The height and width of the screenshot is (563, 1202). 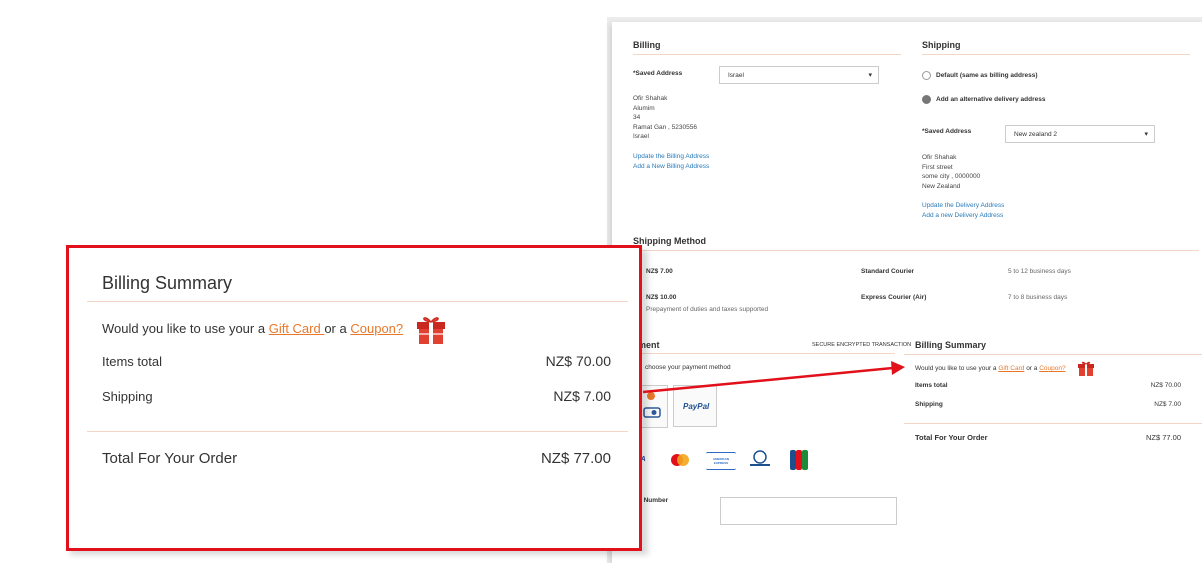 I want to click on callout-arrow, so click(x=773, y=377).